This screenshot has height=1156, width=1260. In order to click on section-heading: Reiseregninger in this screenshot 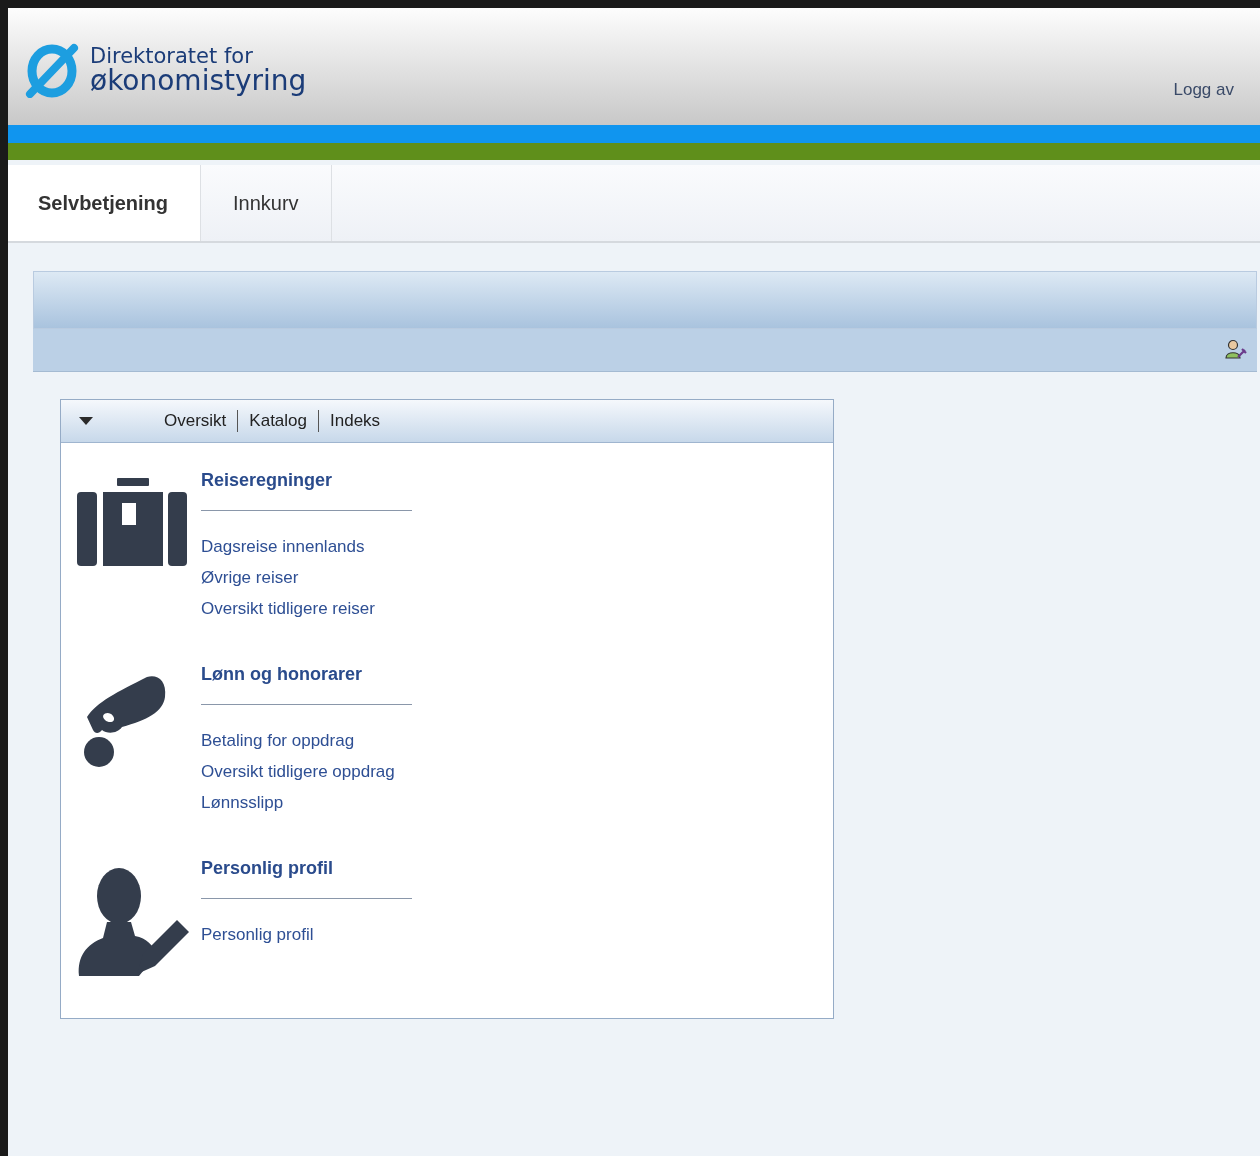, I will do `click(267, 480)`.